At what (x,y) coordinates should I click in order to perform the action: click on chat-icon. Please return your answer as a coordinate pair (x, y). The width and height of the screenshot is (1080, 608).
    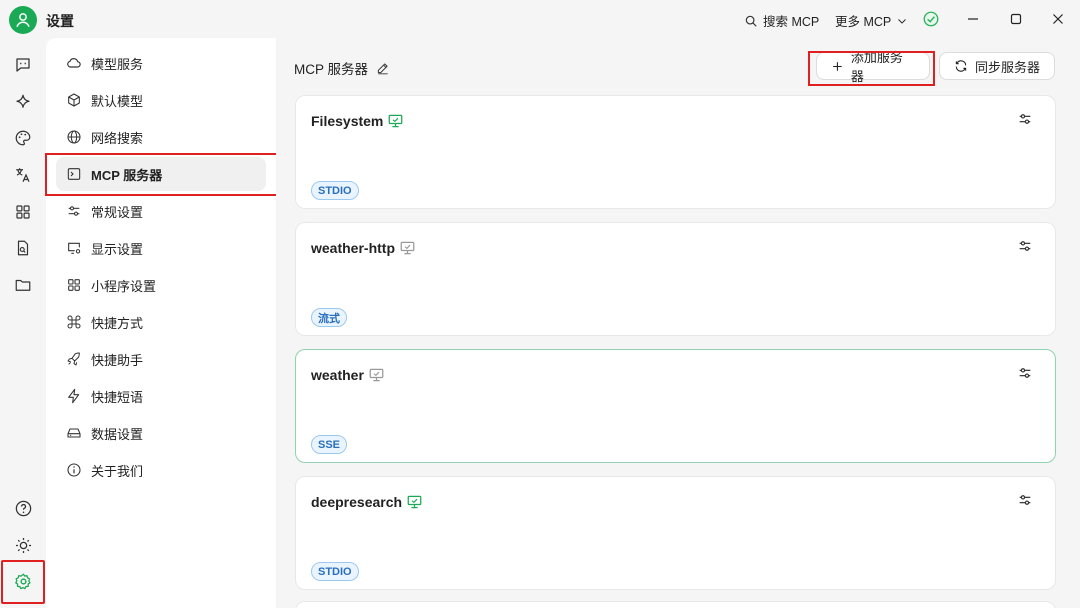
    Looking at the image, I should click on (23, 65).